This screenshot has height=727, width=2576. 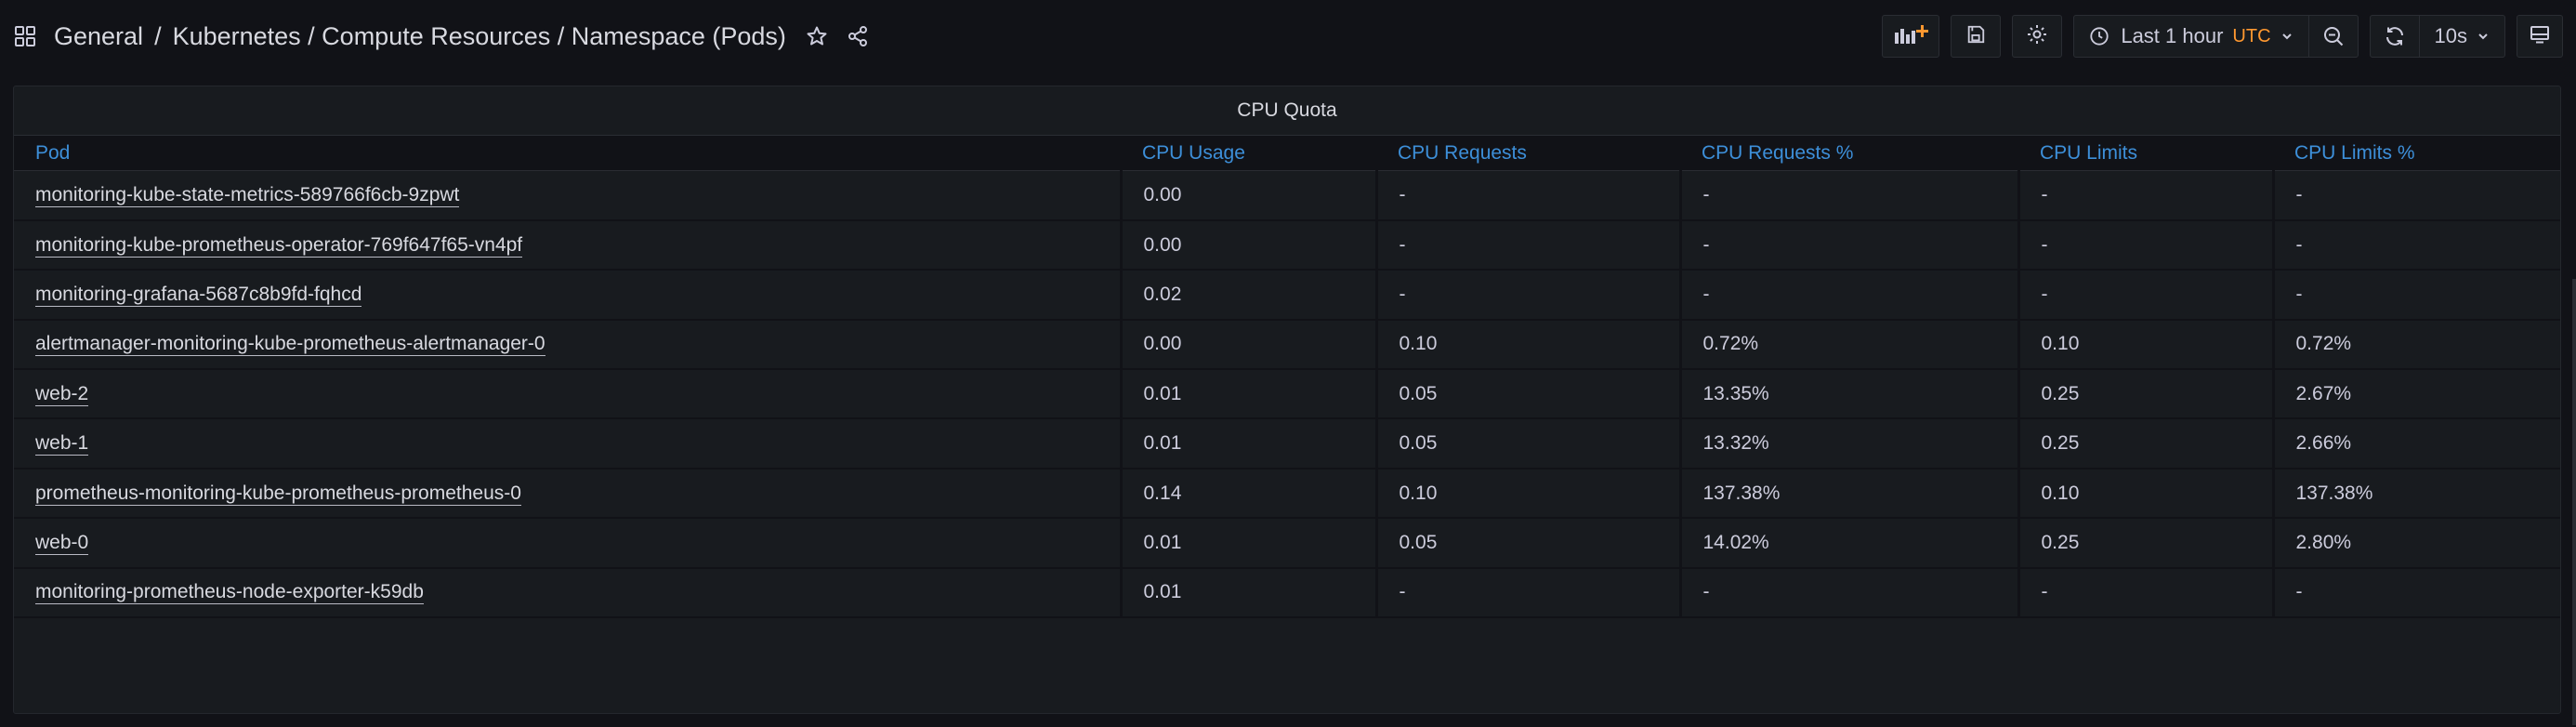 I want to click on refresh-interval-picker: 10s, so click(x=2461, y=36).